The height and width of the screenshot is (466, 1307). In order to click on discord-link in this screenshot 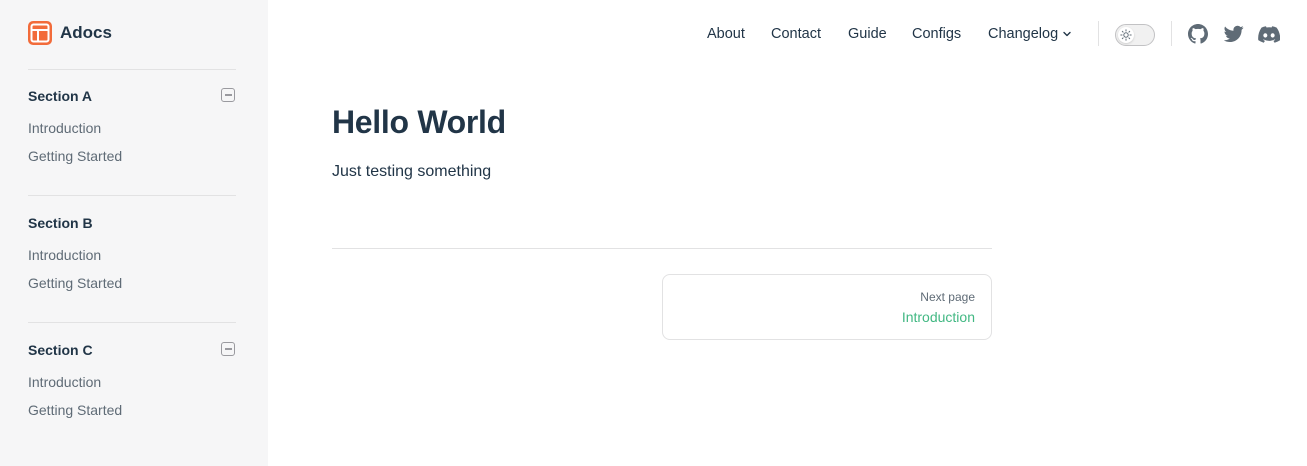, I will do `click(1269, 34)`.